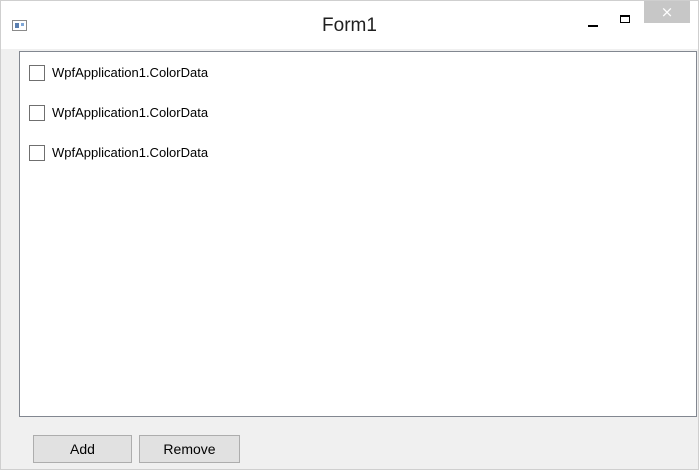 The image size is (699, 470). What do you see at coordinates (593, 26) in the screenshot?
I see `minimize-icon` at bounding box center [593, 26].